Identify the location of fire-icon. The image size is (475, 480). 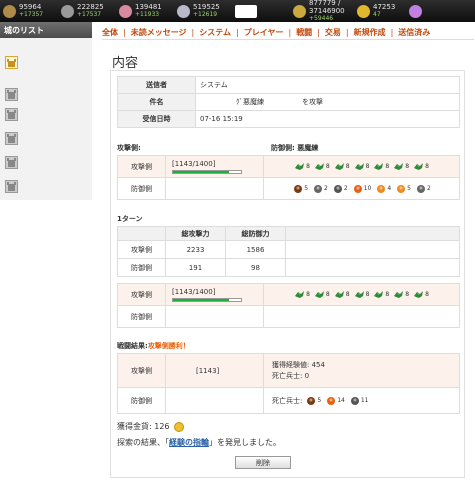
(357, 188).